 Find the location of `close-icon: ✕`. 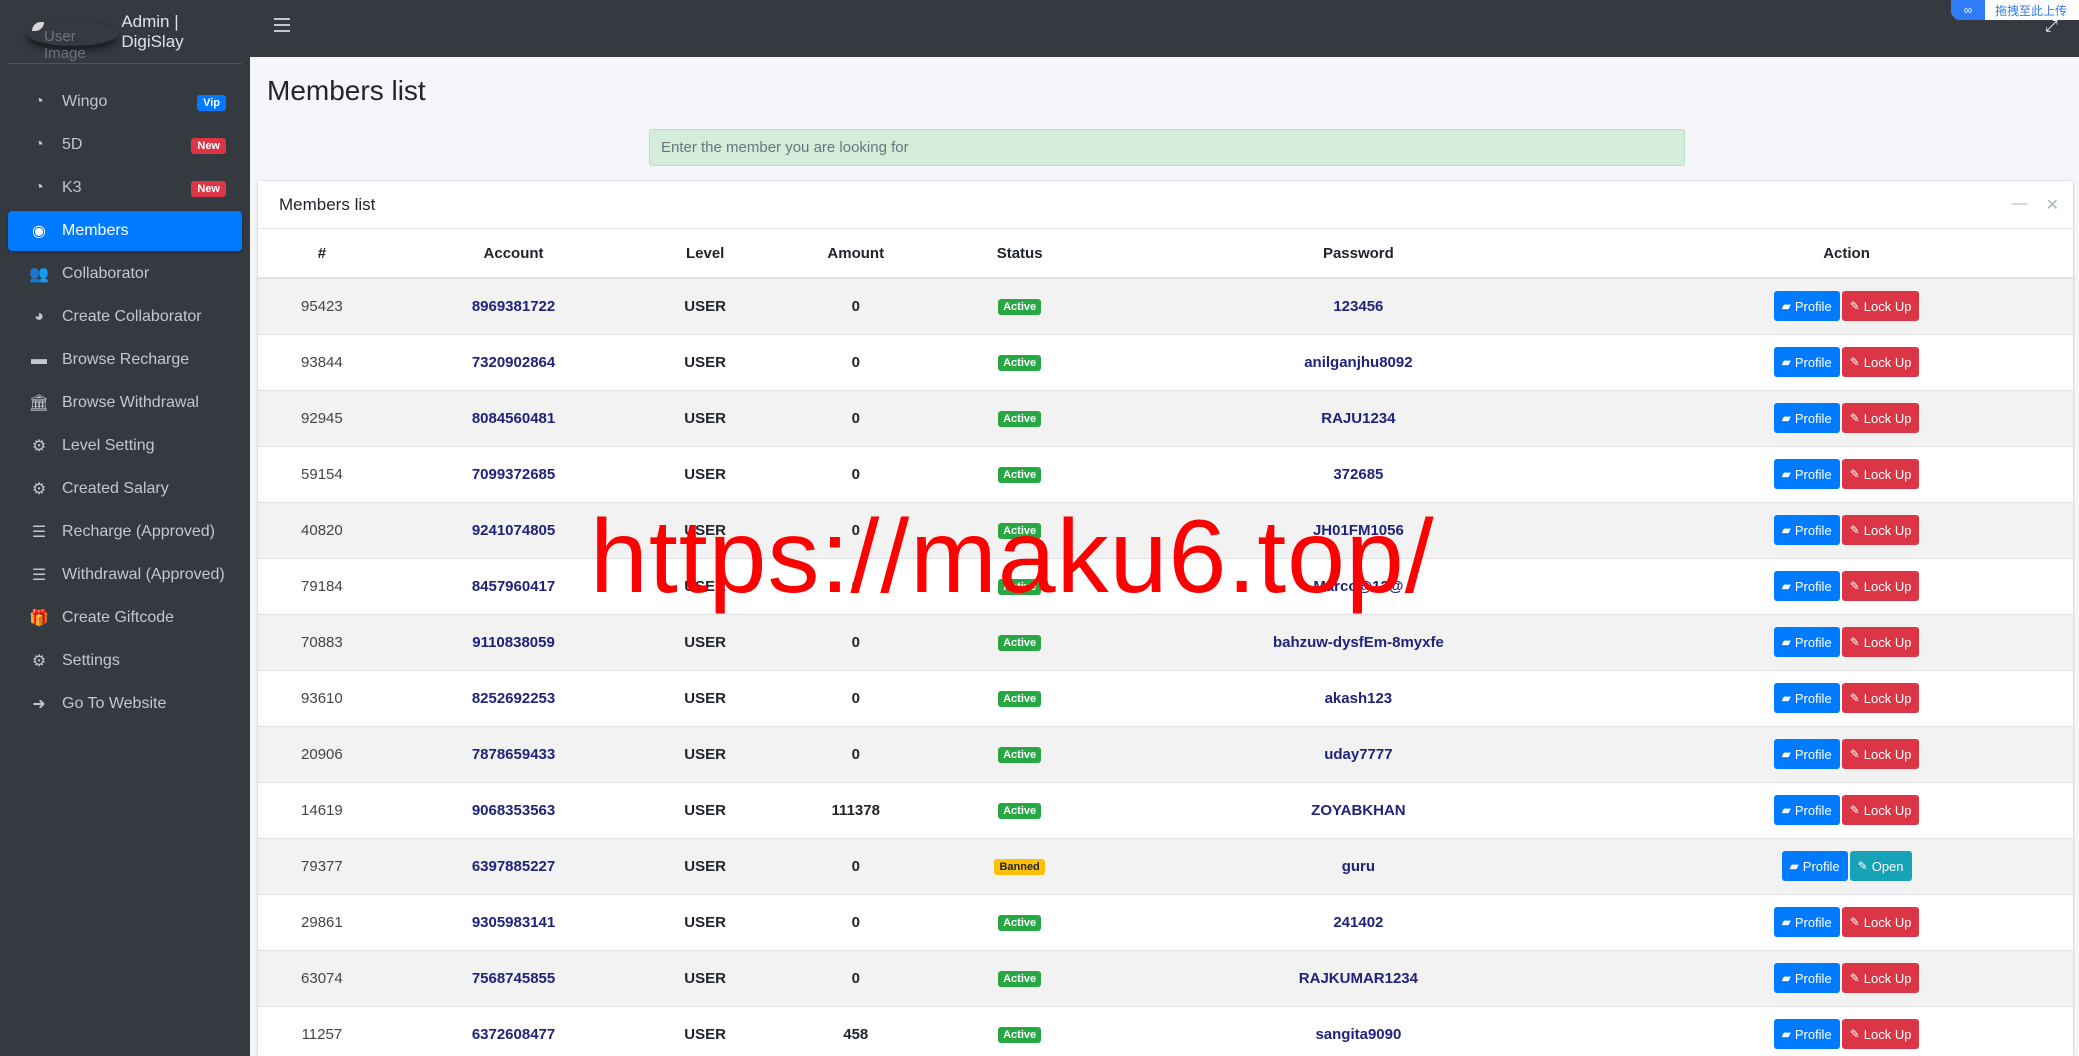

close-icon: ✕ is located at coordinates (2052, 205).